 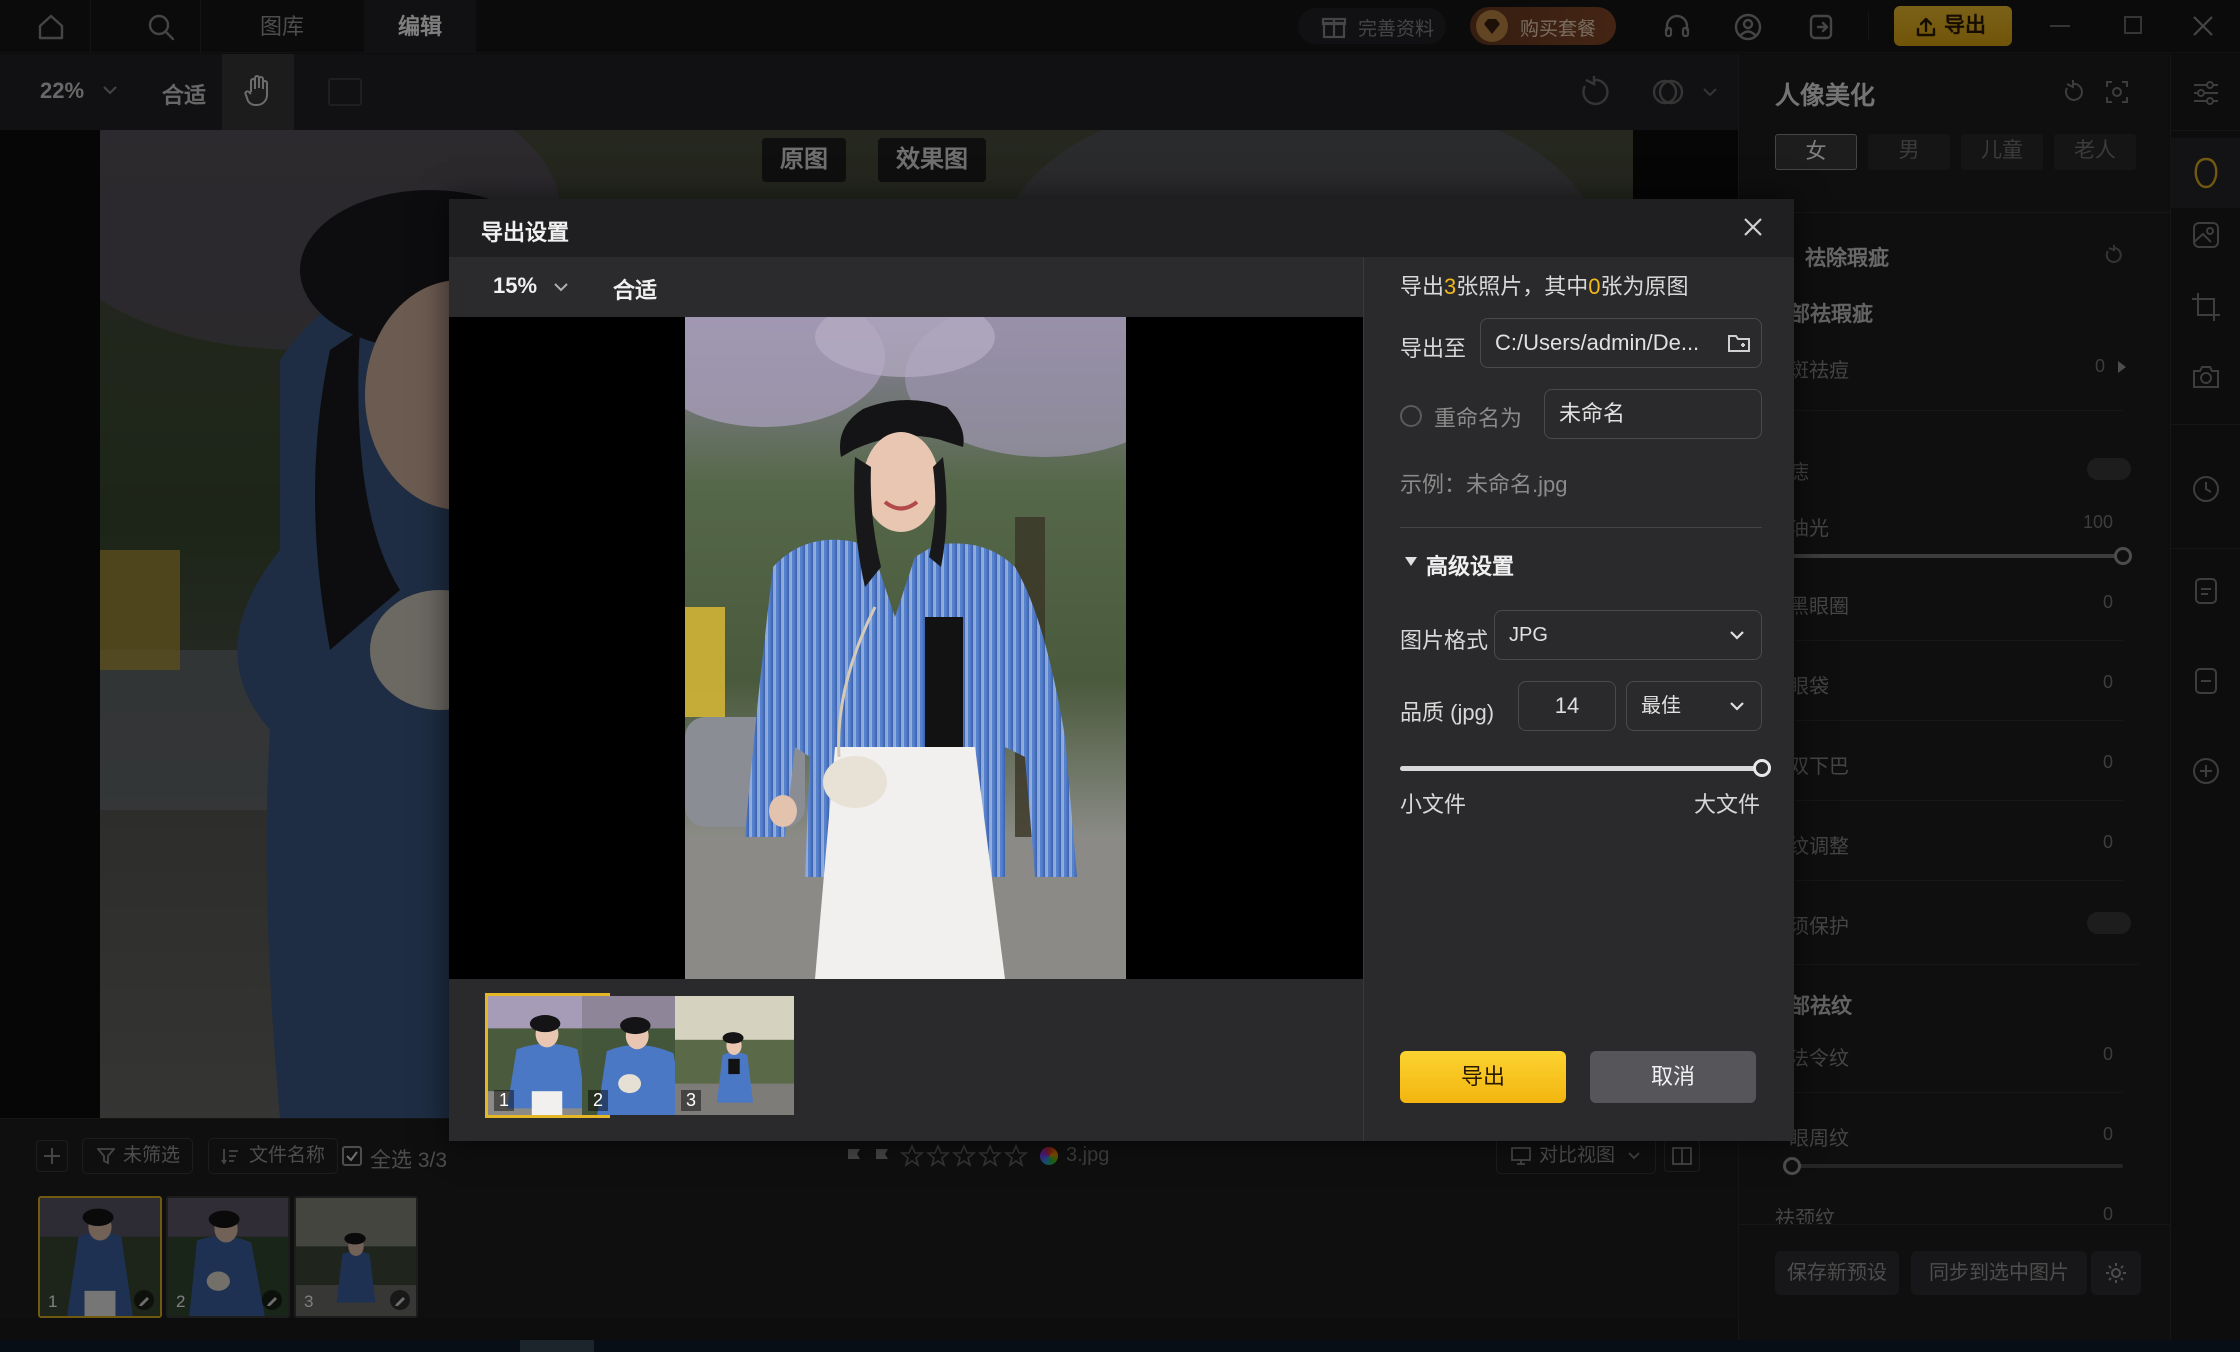 What do you see at coordinates (1727, 804) in the screenshot?
I see `large-file-label: 大文件` at bounding box center [1727, 804].